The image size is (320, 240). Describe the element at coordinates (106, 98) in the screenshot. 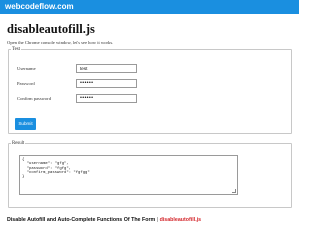

I see `confirm-password-input: ••••••` at that location.